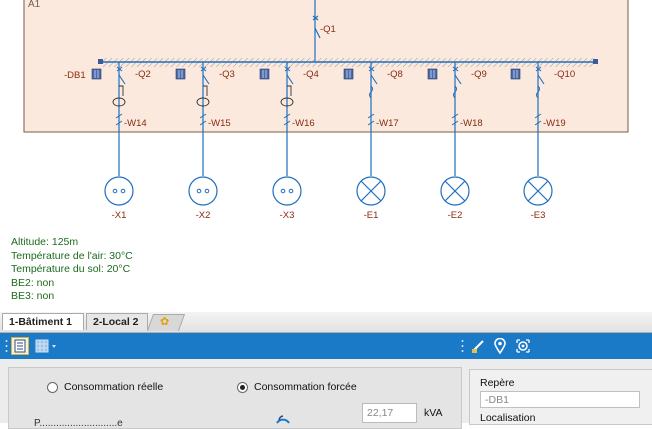 The image size is (652, 429). I want to click on properties-button, so click(20, 346).